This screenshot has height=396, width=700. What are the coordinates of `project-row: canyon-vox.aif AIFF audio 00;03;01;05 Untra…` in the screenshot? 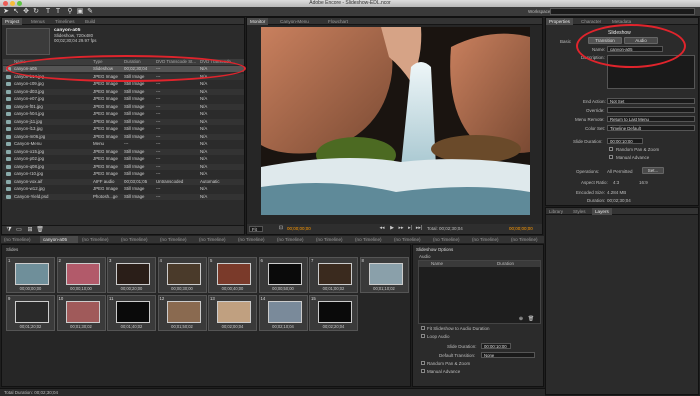 It's located at (123, 181).